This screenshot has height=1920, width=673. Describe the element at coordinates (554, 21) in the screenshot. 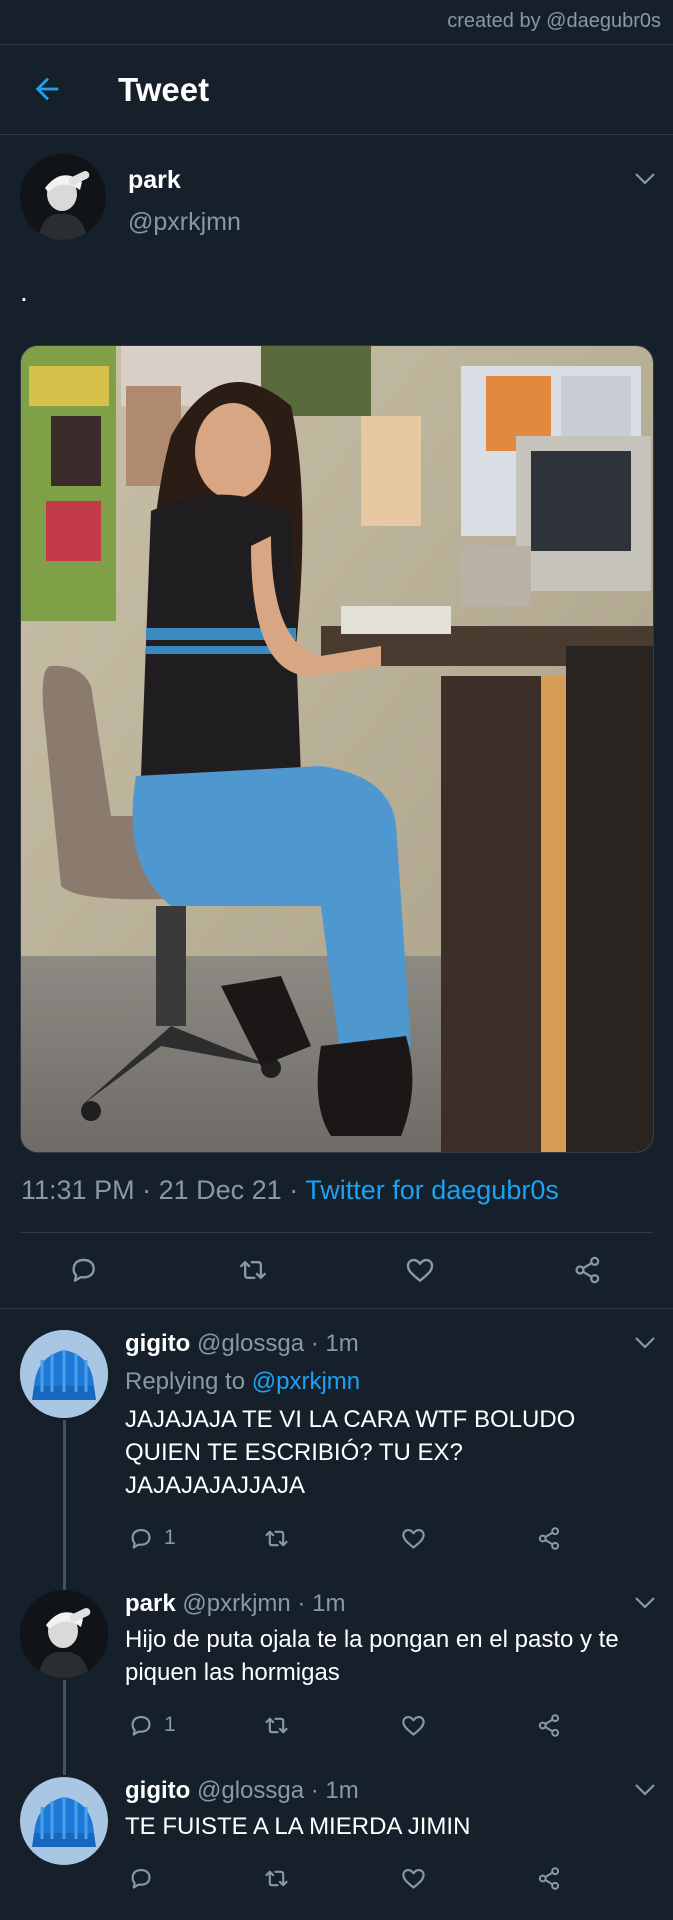

I see `credit-text: created by @daegubr0s` at that location.